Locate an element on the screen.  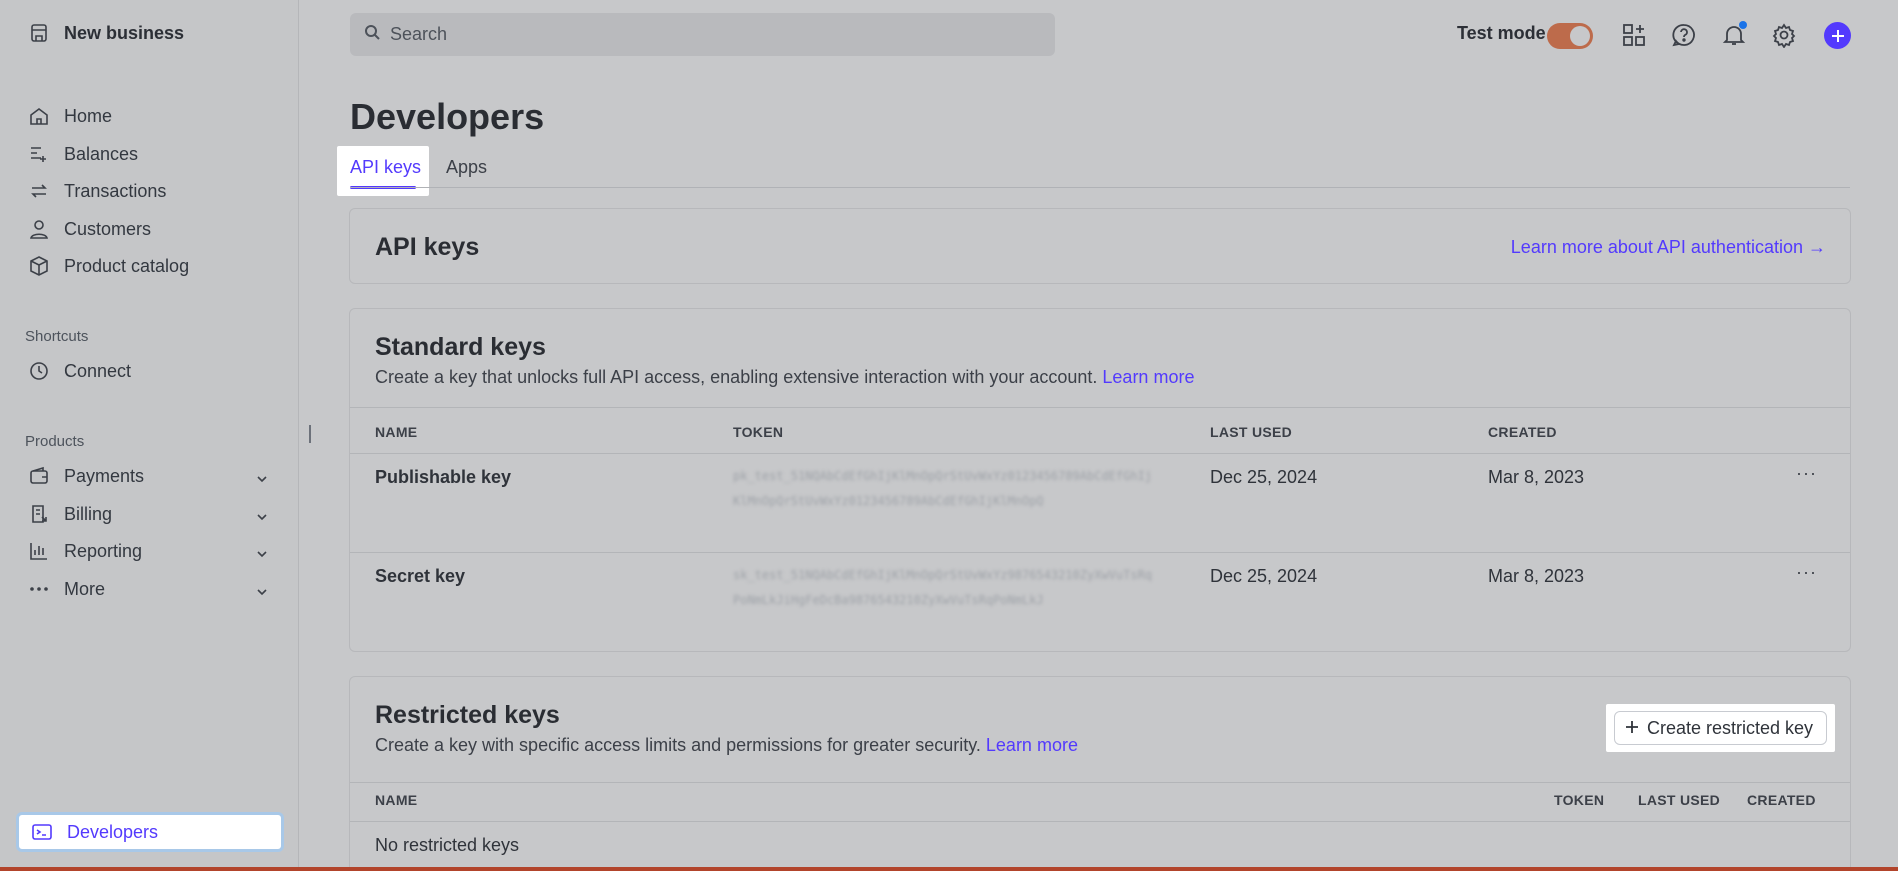
account-switcher: New business is located at coordinates (106, 33).